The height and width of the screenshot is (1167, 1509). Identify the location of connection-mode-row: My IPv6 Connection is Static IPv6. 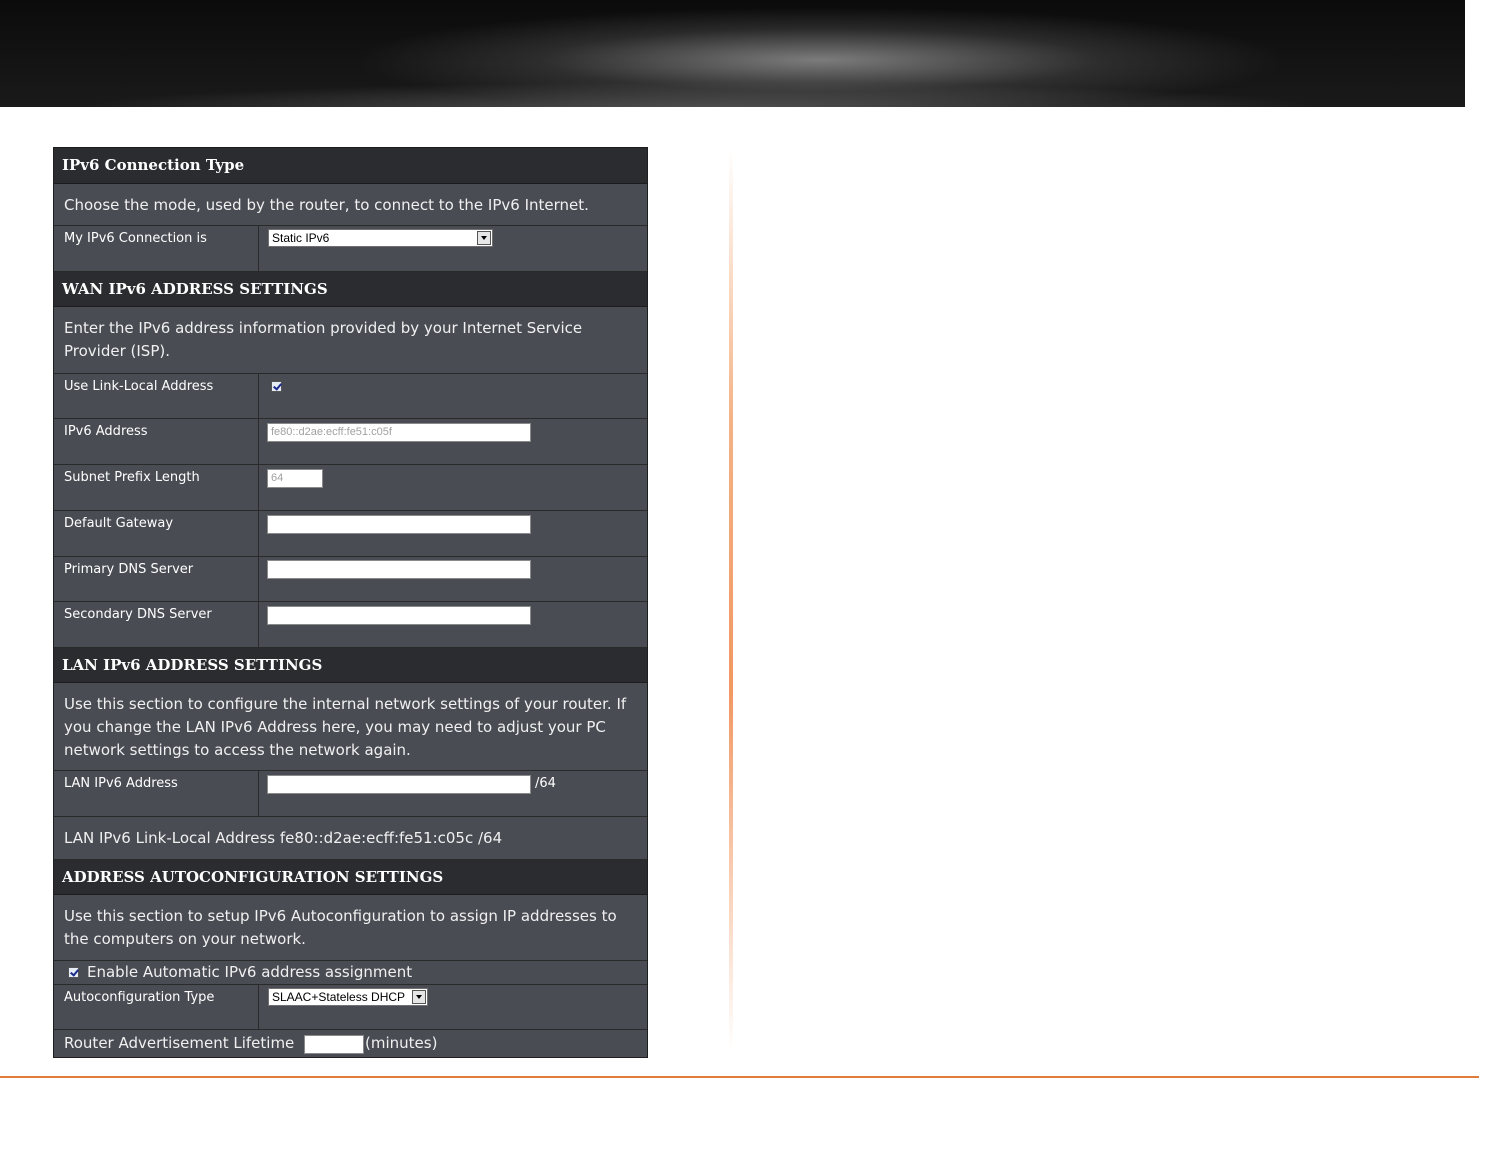
(350, 249).